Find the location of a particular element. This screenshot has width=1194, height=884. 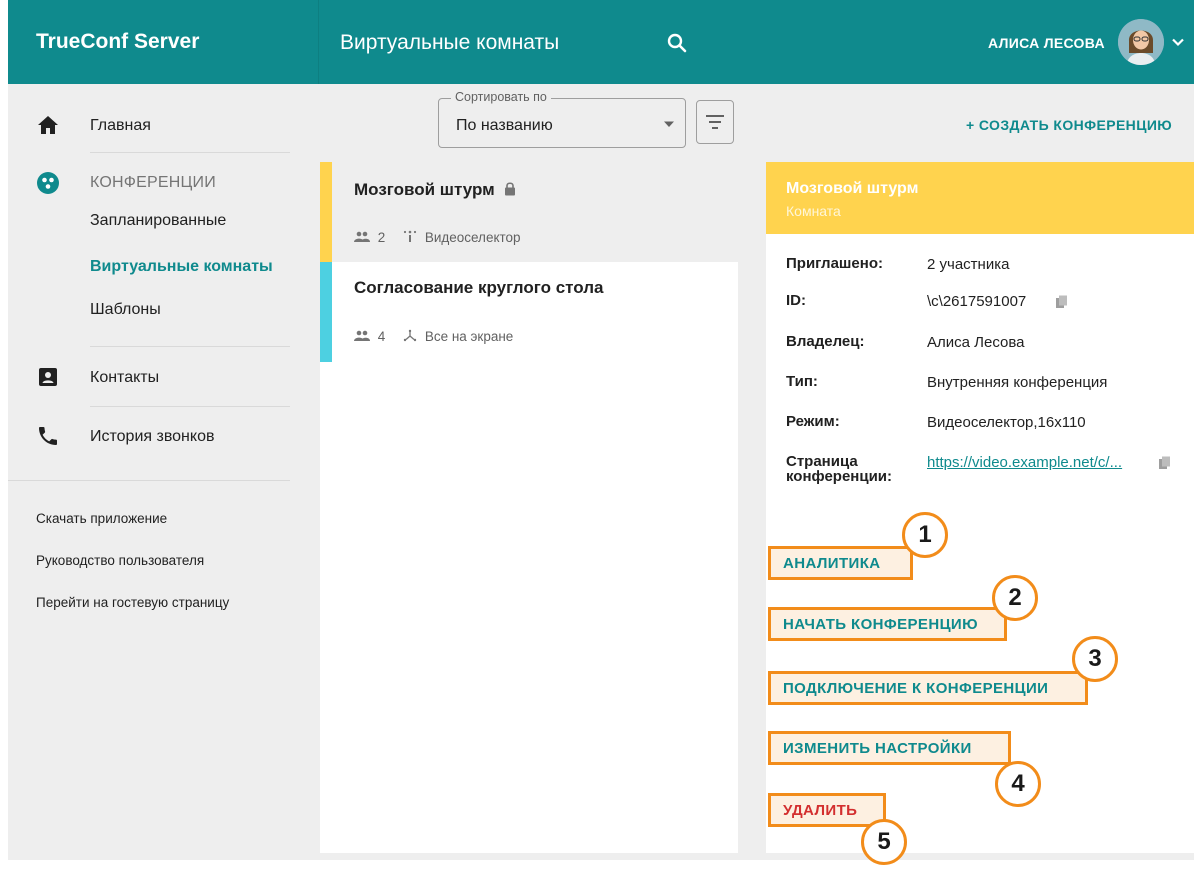

type-value: Внутренняя конференция is located at coordinates (1017, 382).